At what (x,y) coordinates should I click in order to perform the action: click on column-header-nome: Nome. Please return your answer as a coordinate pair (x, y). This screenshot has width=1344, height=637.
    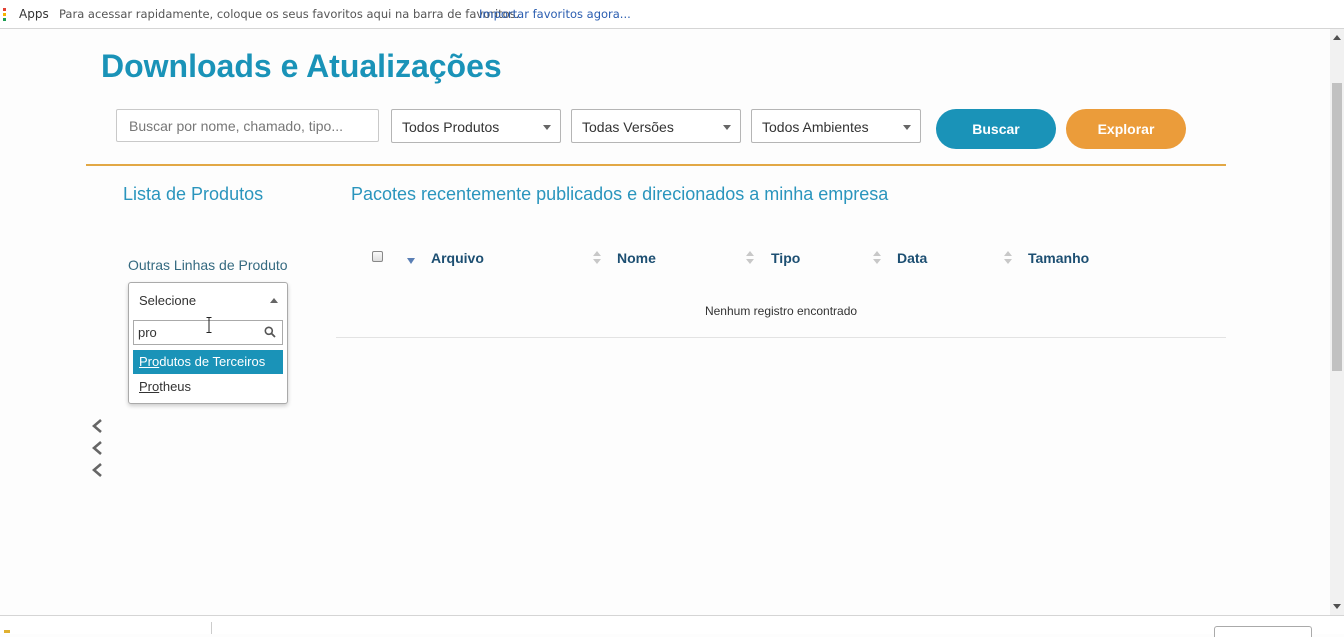
    Looking at the image, I should click on (636, 258).